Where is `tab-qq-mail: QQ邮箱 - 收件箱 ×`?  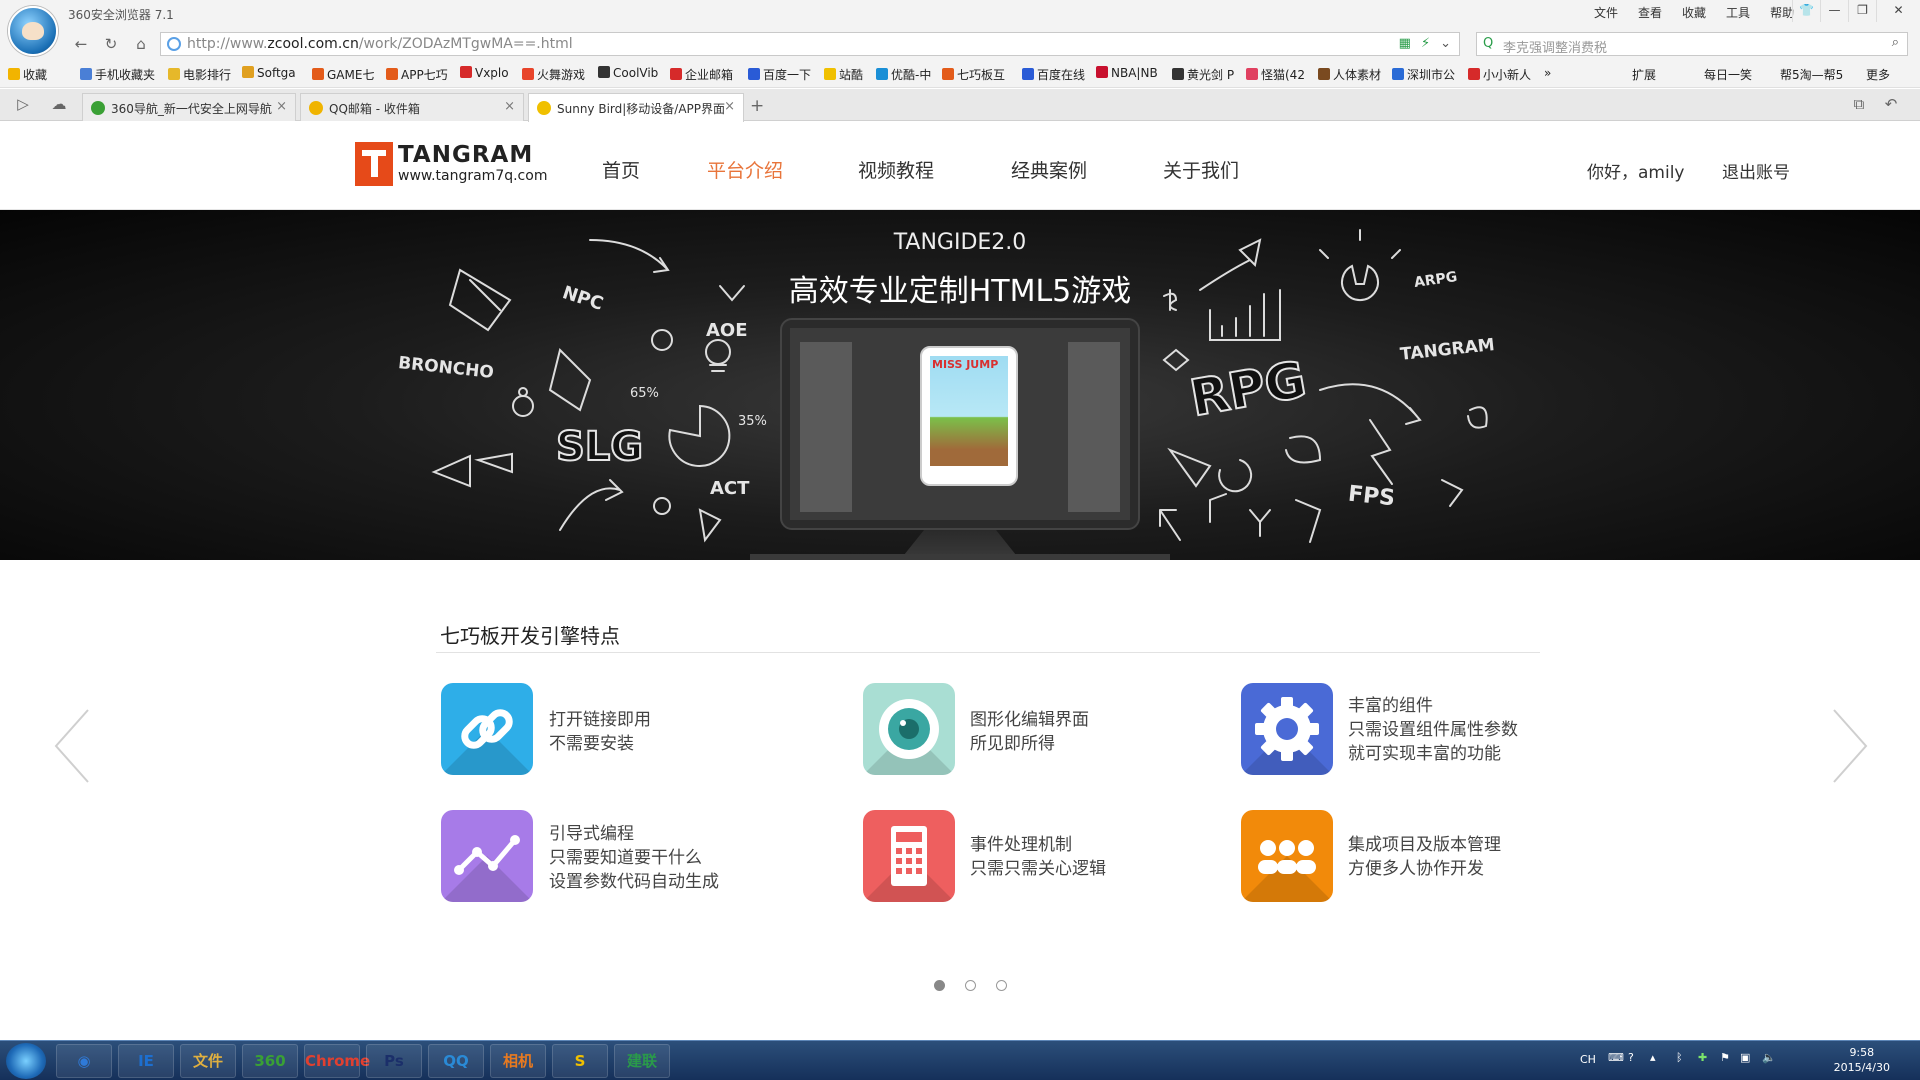
tab-qq-mail: QQ邮箱 - 收件箱 × is located at coordinates (412, 107).